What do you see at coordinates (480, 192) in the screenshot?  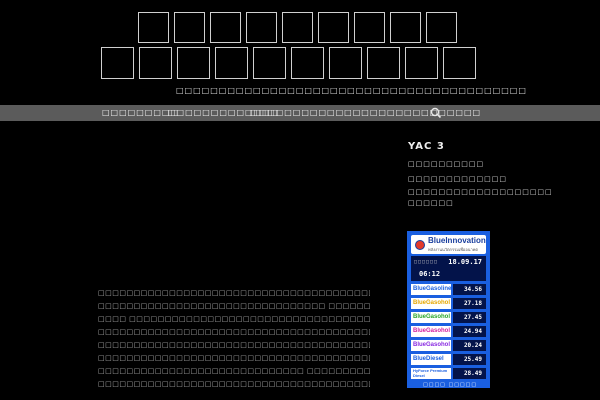 I see `sidebar-link: □□□□□□□□□□□□□□□□□□□` at bounding box center [480, 192].